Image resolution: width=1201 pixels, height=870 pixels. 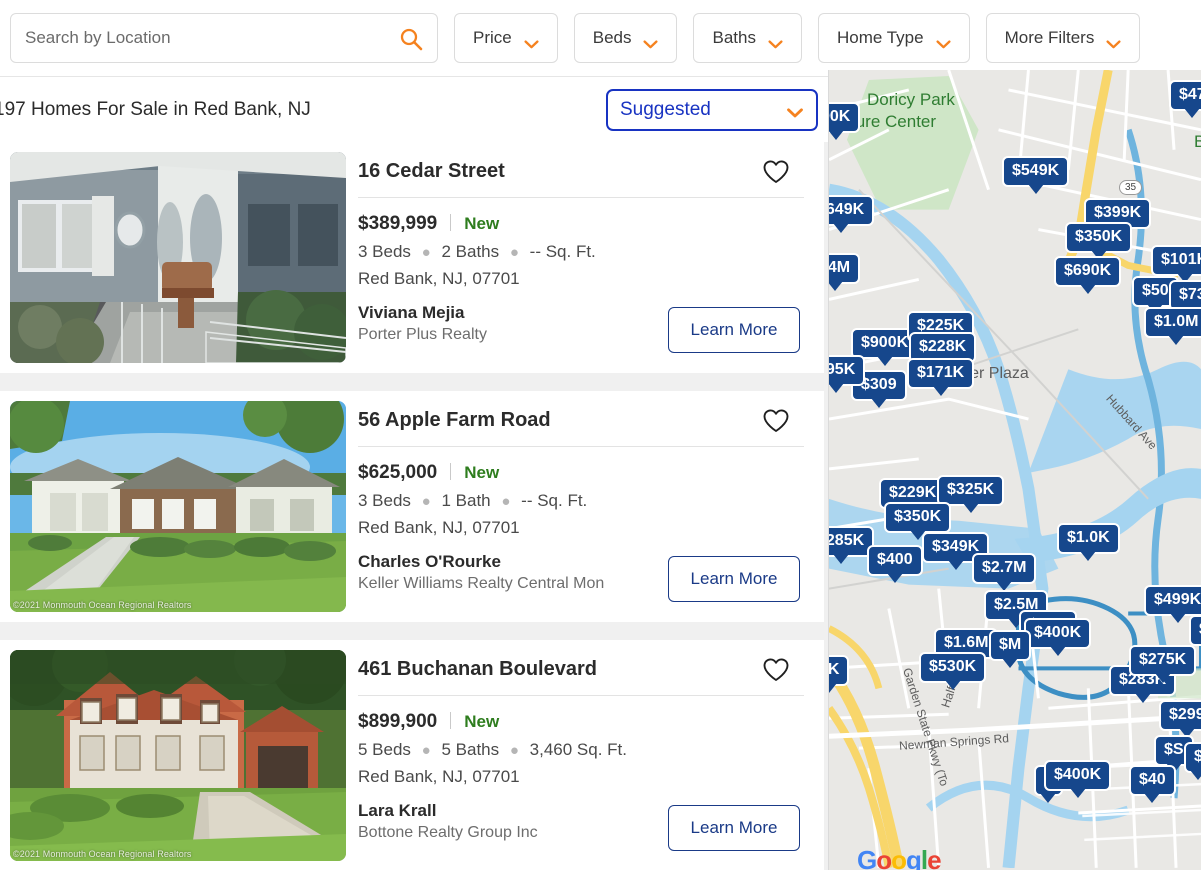 I want to click on map-price-marker: $2.7M, so click(x=1004, y=568).